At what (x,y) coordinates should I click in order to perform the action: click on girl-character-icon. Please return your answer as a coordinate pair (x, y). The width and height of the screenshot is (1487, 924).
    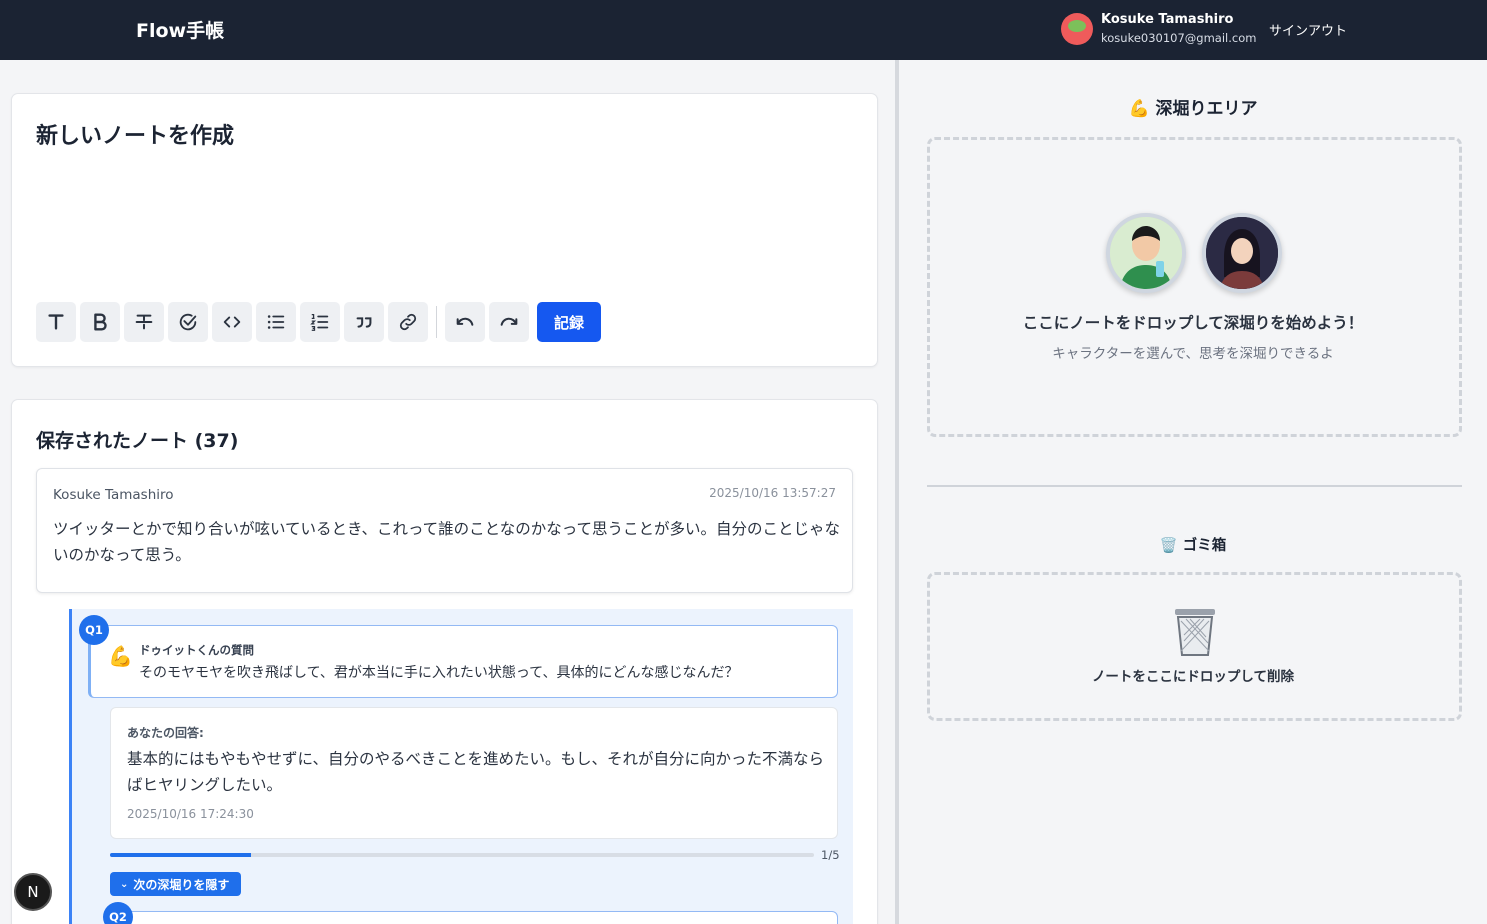
    Looking at the image, I should click on (1242, 253).